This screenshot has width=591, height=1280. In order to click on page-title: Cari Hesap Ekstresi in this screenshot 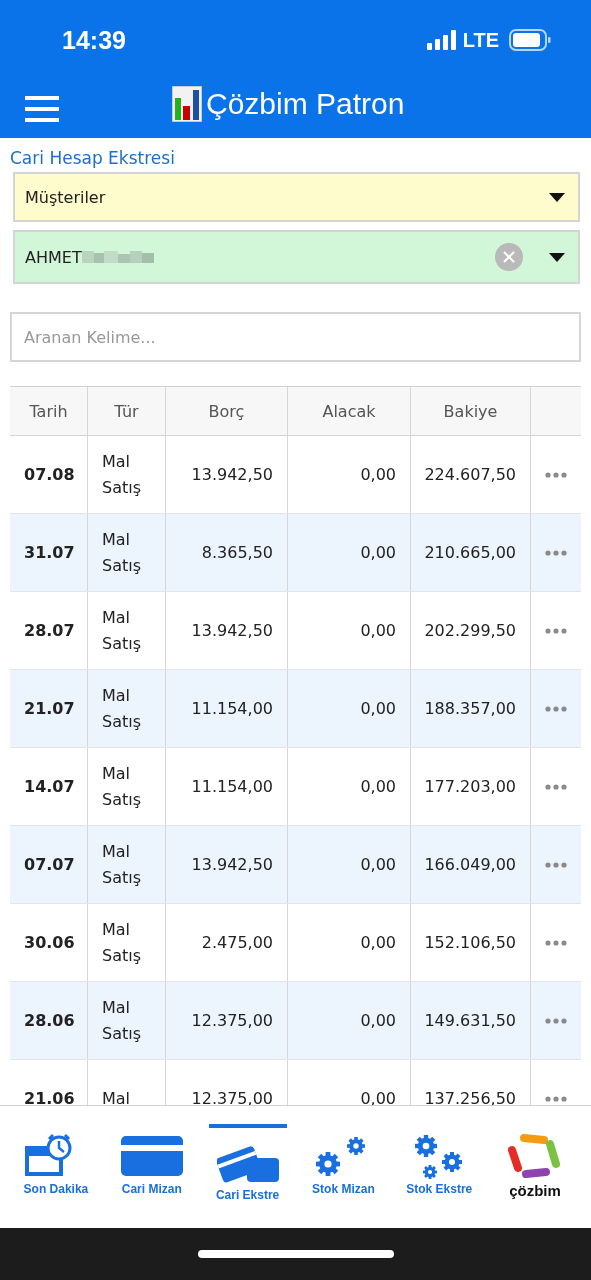, I will do `click(93, 158)`.